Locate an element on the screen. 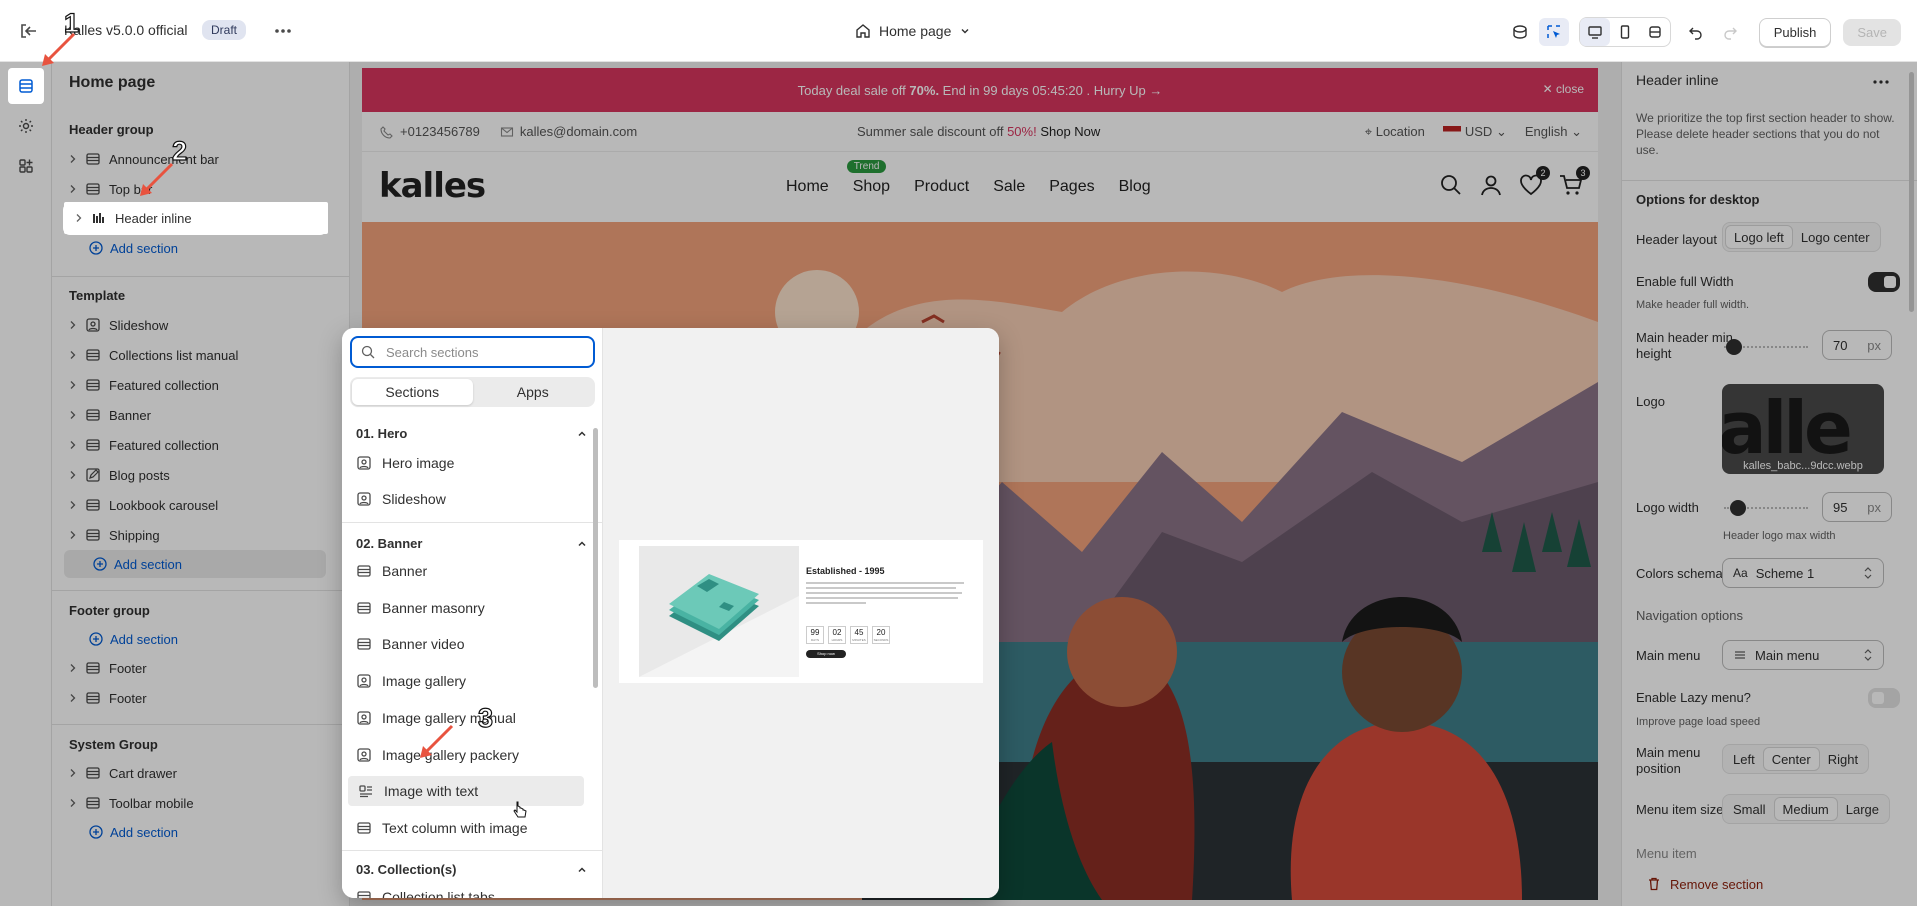 The width and height of the screenshot is (1917, 906). countdown-seconds: 20 SECONDS is located at coordinates (881, 635).